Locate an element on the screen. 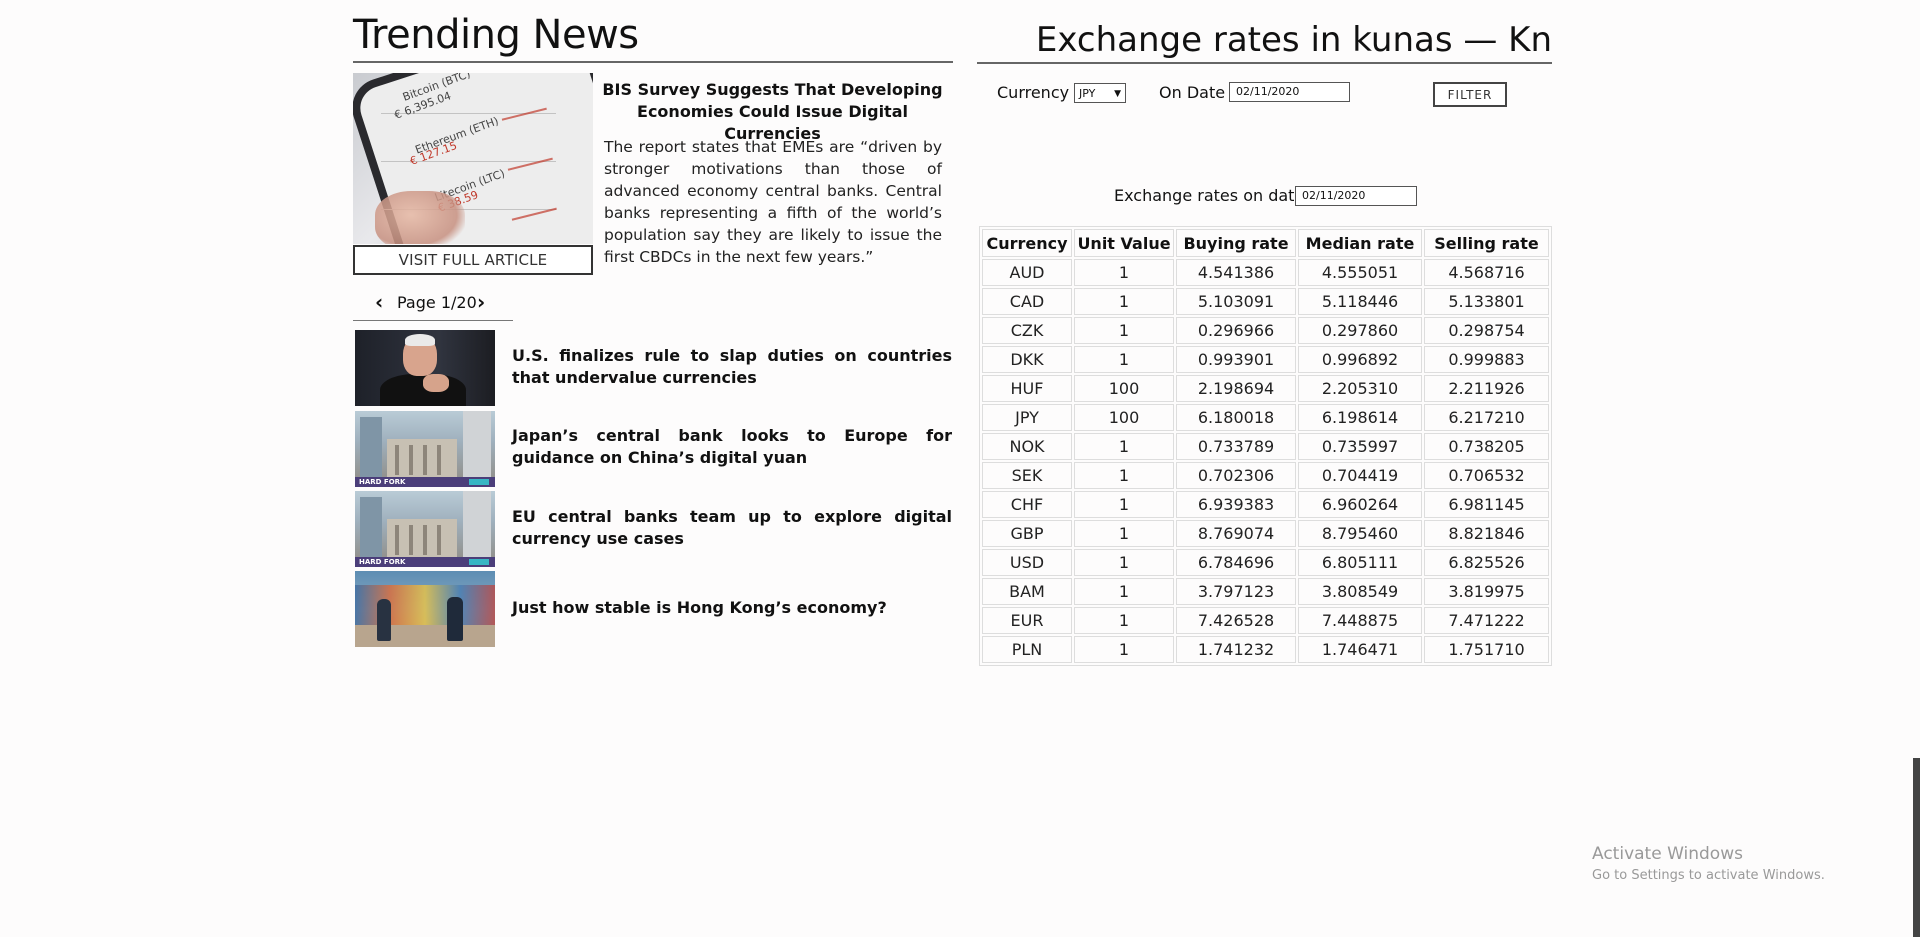 This screenshot has width=1920, height=937. rate-cell: 0.297860 is located at coordinates (1360, 330).